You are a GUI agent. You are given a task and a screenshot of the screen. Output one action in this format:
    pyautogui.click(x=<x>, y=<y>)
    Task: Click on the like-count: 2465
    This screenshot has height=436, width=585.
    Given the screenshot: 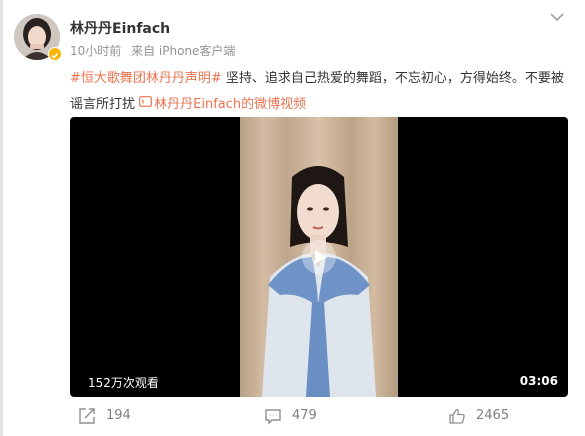 What is the action you would take?
    pyautogui.click(x=493, y=415)
    